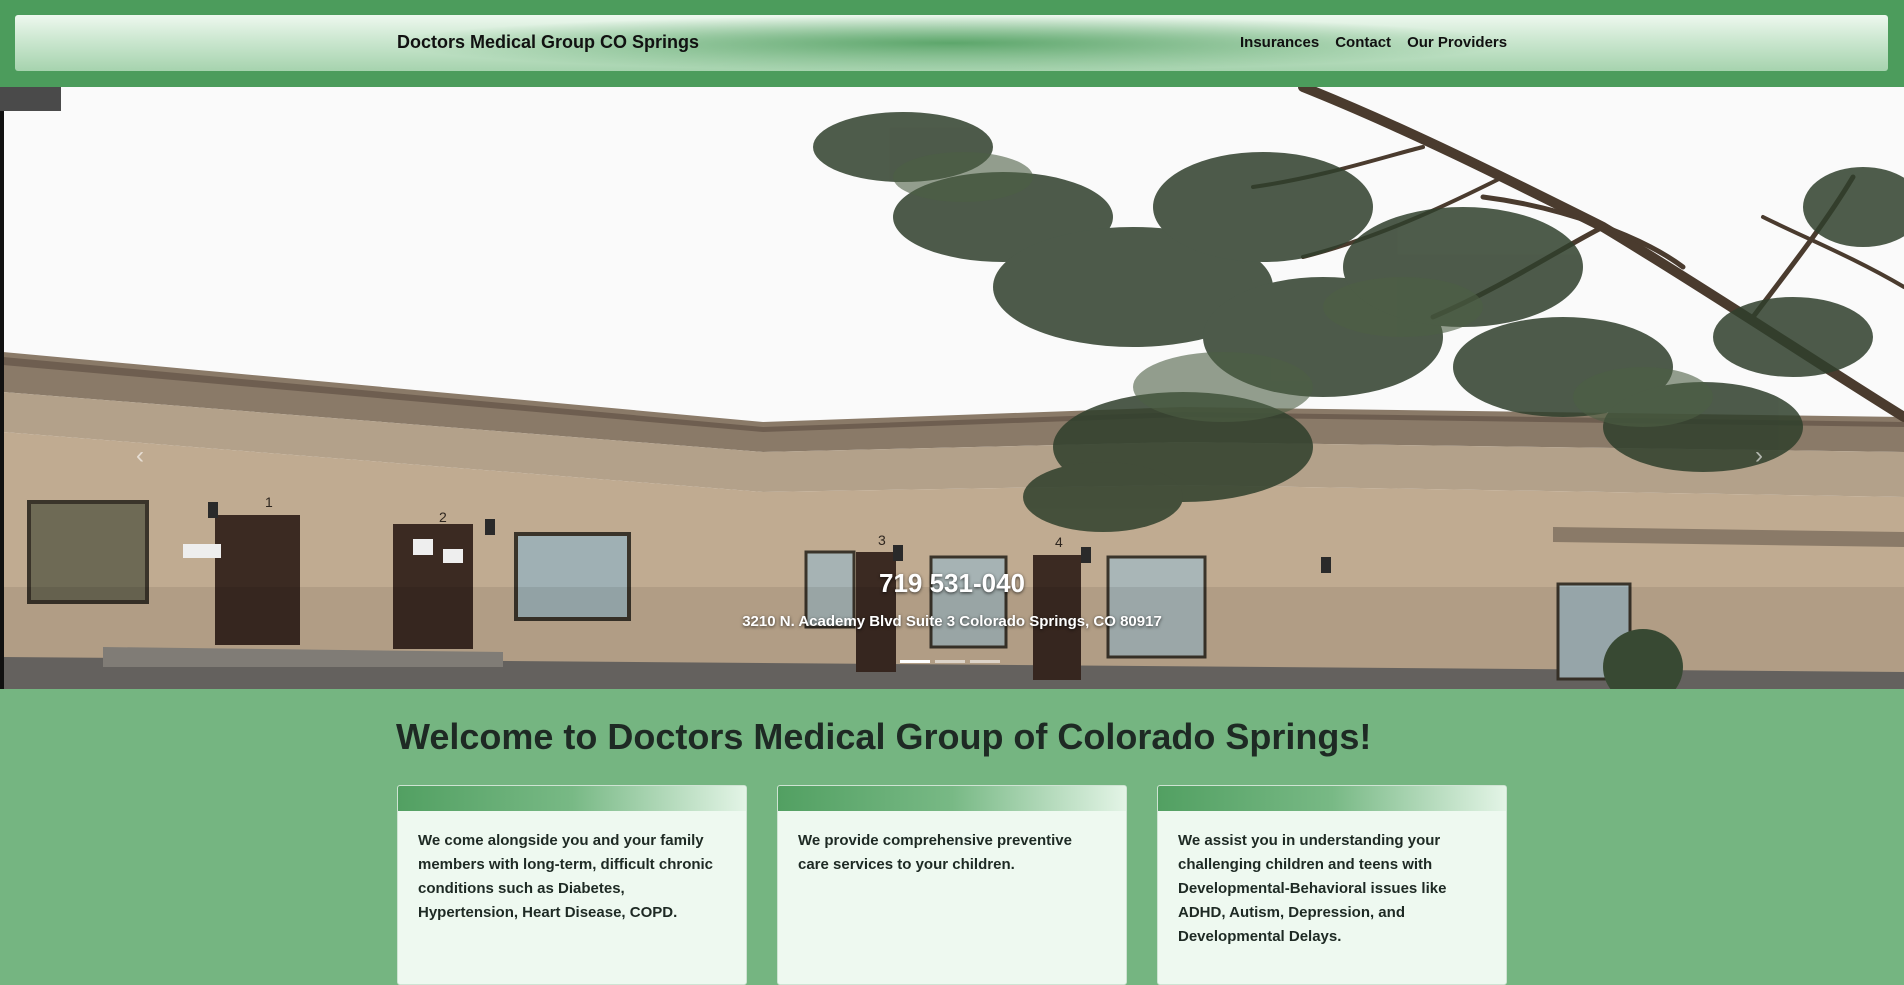 The image size is (1904, 985). What do you see at coordinates (1457, 42) in the screenshot?
I see `nav-link-our-providers: Our Providers` at bounding box center [1457, 42].